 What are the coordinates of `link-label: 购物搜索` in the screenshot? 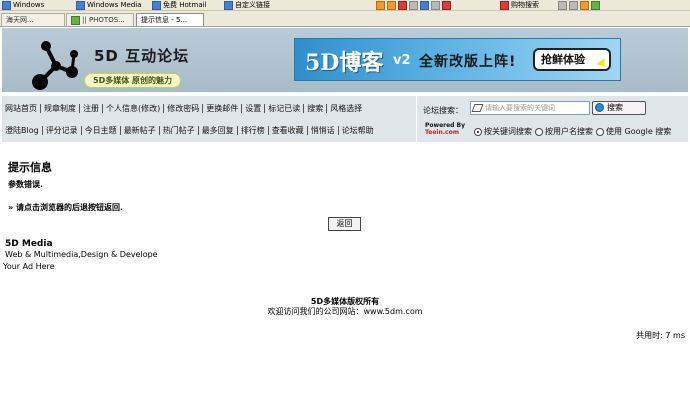 It's located at (525, 5).